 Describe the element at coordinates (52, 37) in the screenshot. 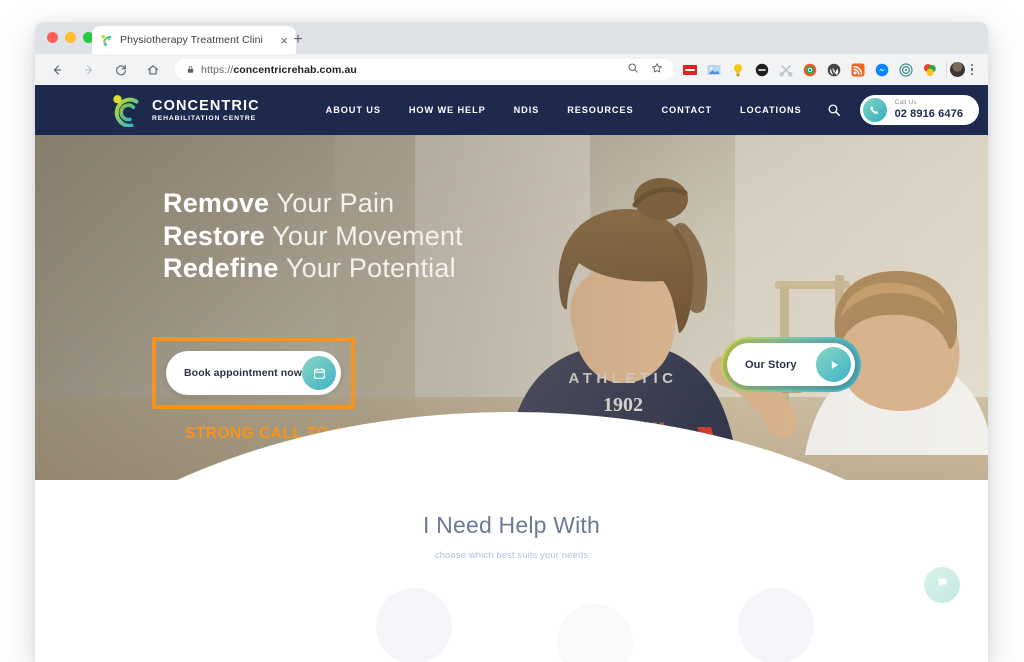

I see `close-window-button` at that location.